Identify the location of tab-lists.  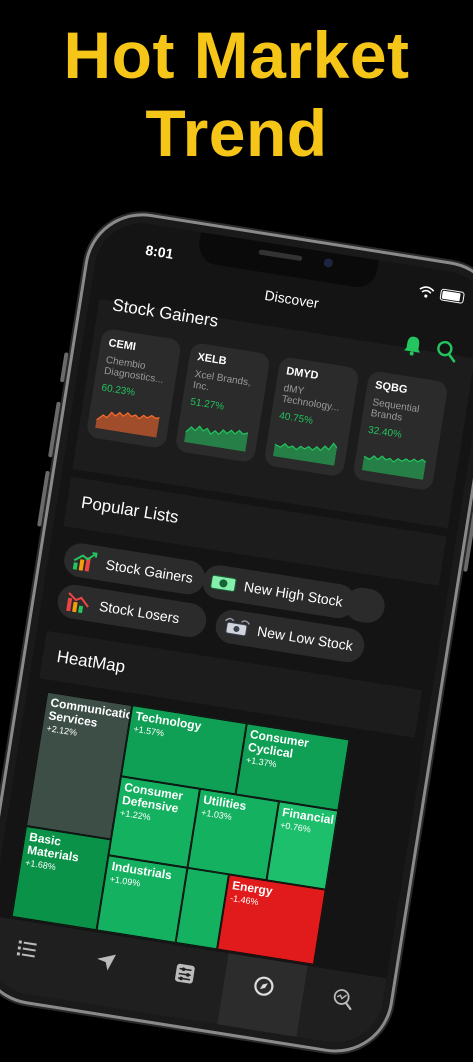
(35, 958).